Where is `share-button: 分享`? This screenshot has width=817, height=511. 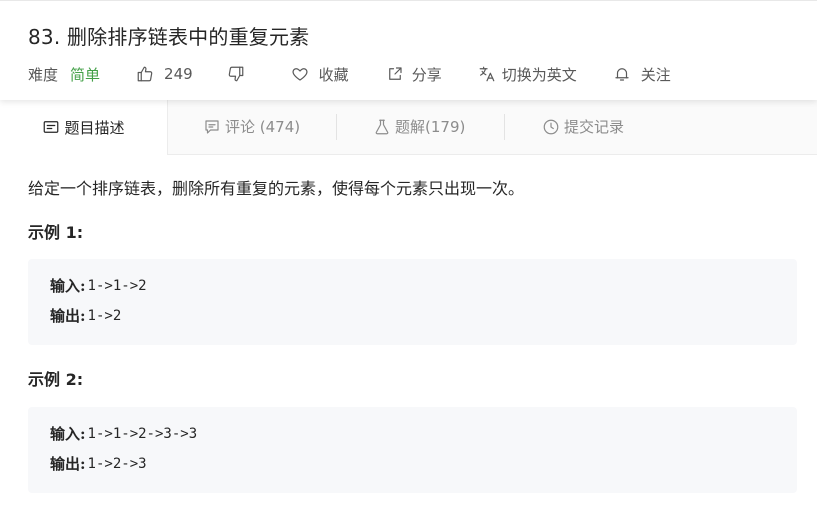
share-button: 分享 is located at coordinates (414, 74).